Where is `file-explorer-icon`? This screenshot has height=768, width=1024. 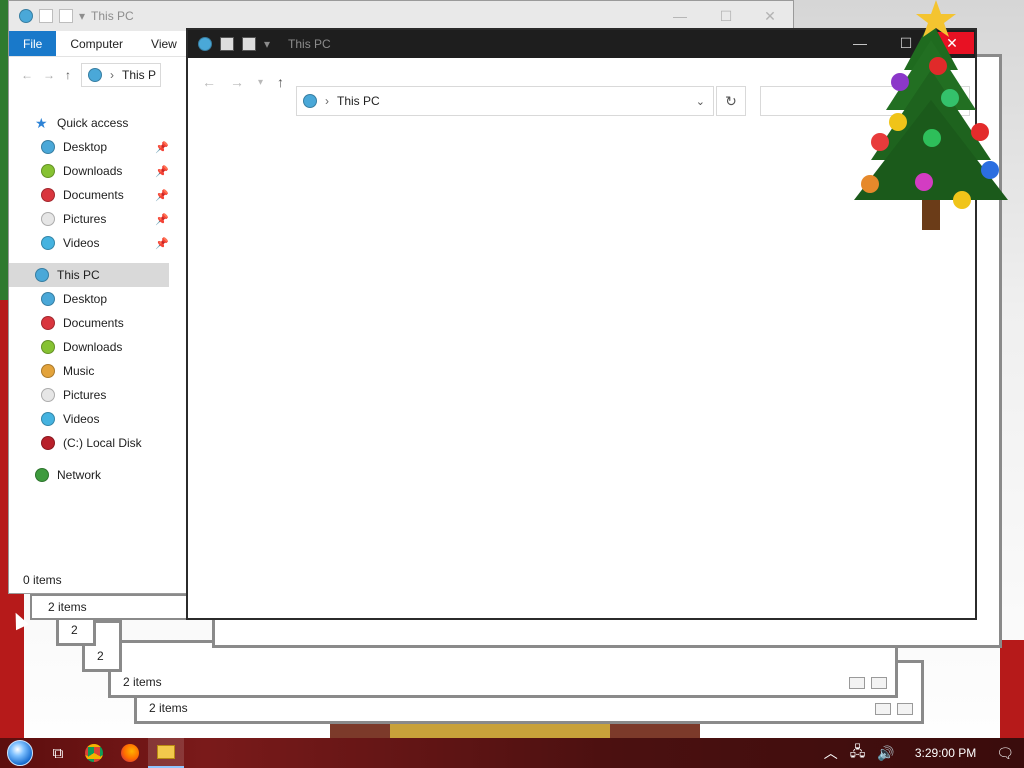 file-explorer-icon is located at coordinates (166, 752).